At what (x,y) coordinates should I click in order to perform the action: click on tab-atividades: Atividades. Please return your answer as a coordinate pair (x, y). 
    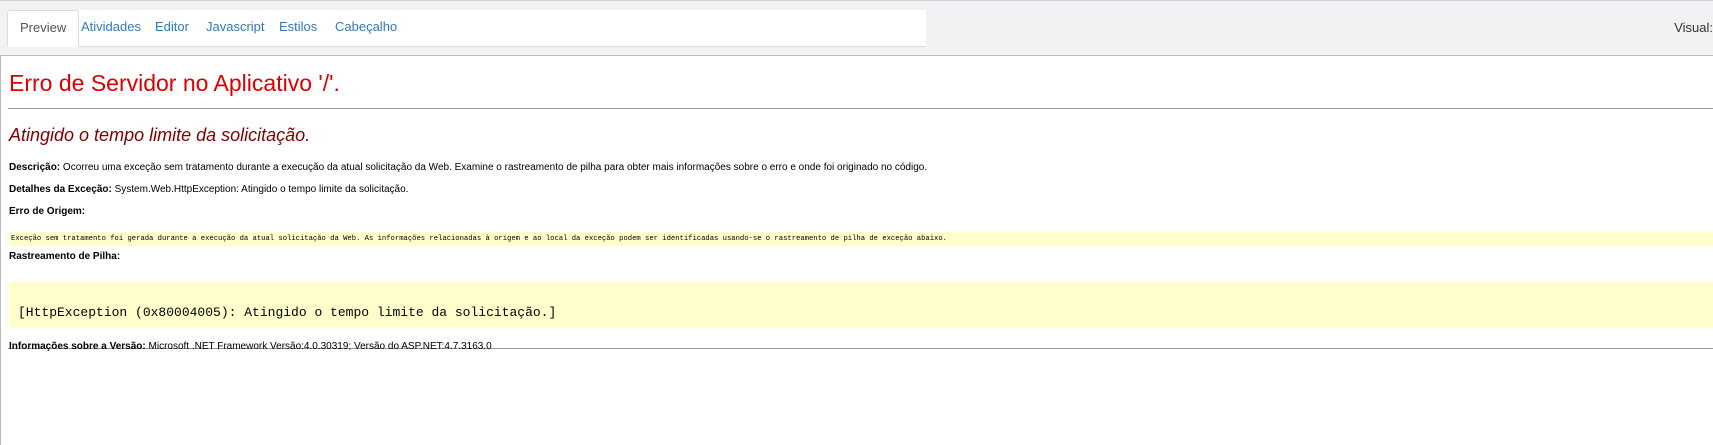
    Looking at the image, I should click on (111, 28).